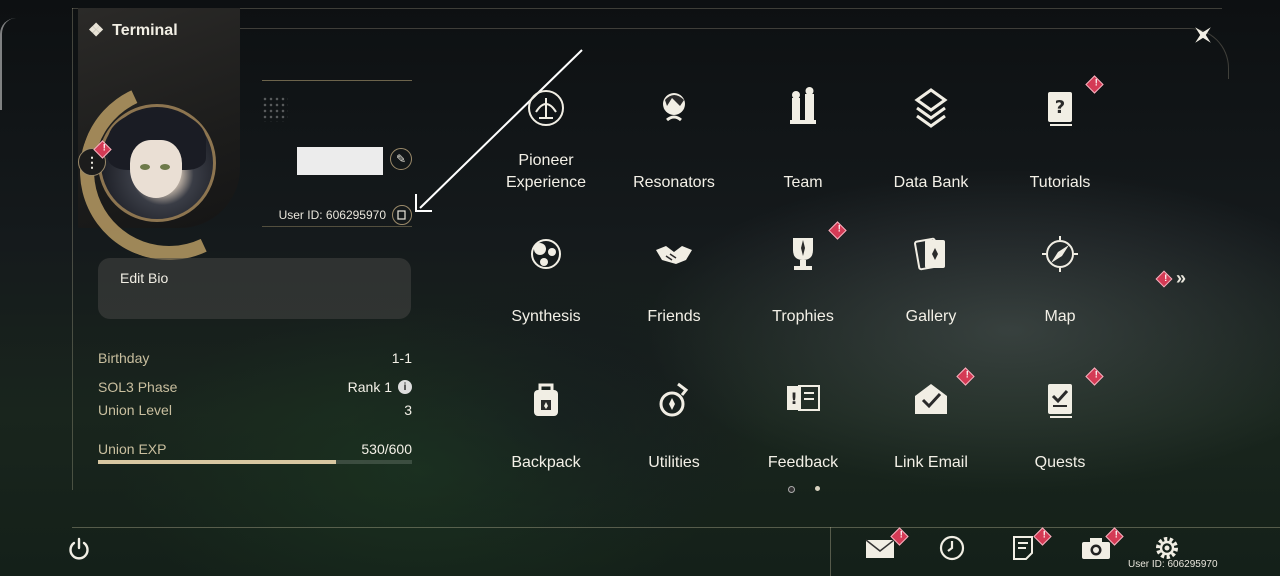 The image size is (1280, 576). What do you see at coordinates (674, 425) in the screenshot?
I see `menu-item-utilities: Utilities` at bounding box center [674, 425].